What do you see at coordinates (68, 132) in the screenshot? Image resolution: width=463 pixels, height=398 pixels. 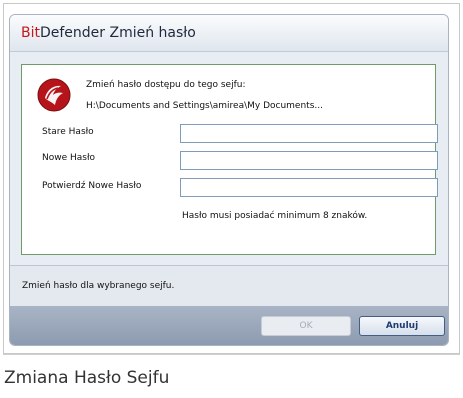 I see `old-password-label: Stare Hasło` at bounding box center [68, 132].